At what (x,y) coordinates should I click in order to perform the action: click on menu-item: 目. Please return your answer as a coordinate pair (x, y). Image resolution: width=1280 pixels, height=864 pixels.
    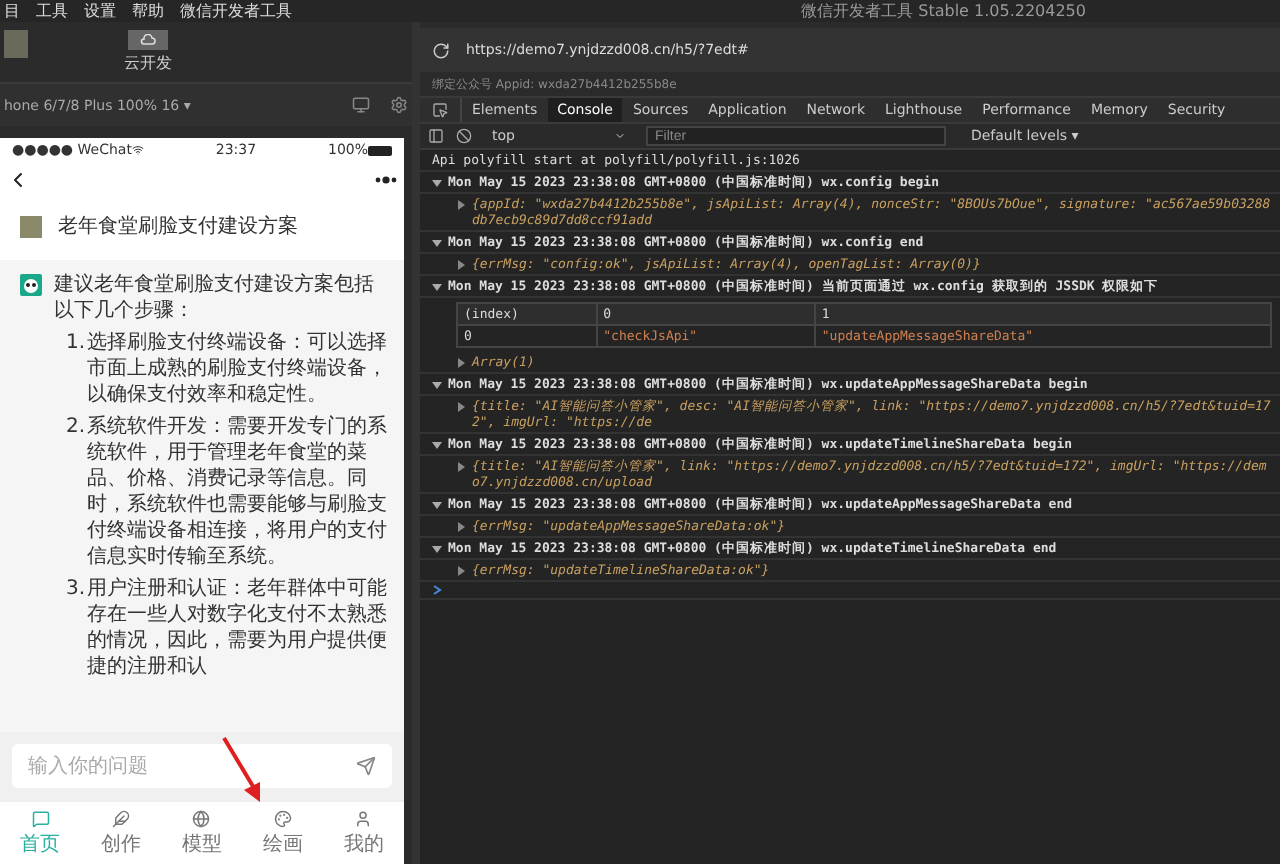
    Looking at the image, I should click on (12, 11).